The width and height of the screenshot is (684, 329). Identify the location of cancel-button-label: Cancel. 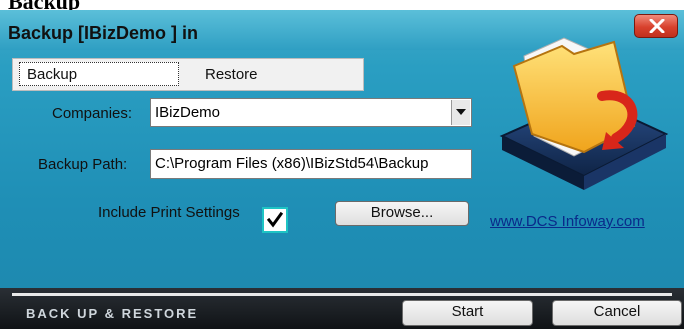
(617, 311).